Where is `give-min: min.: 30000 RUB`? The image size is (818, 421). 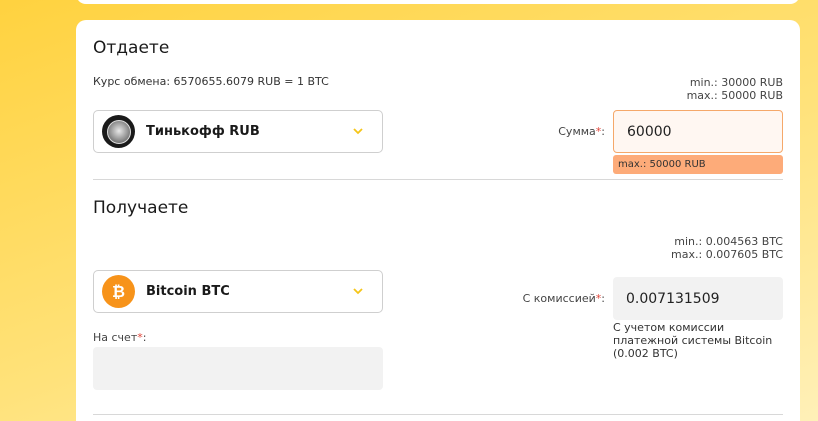
give-min: min.: 30000 RUB is located at coordinates (736, 82).